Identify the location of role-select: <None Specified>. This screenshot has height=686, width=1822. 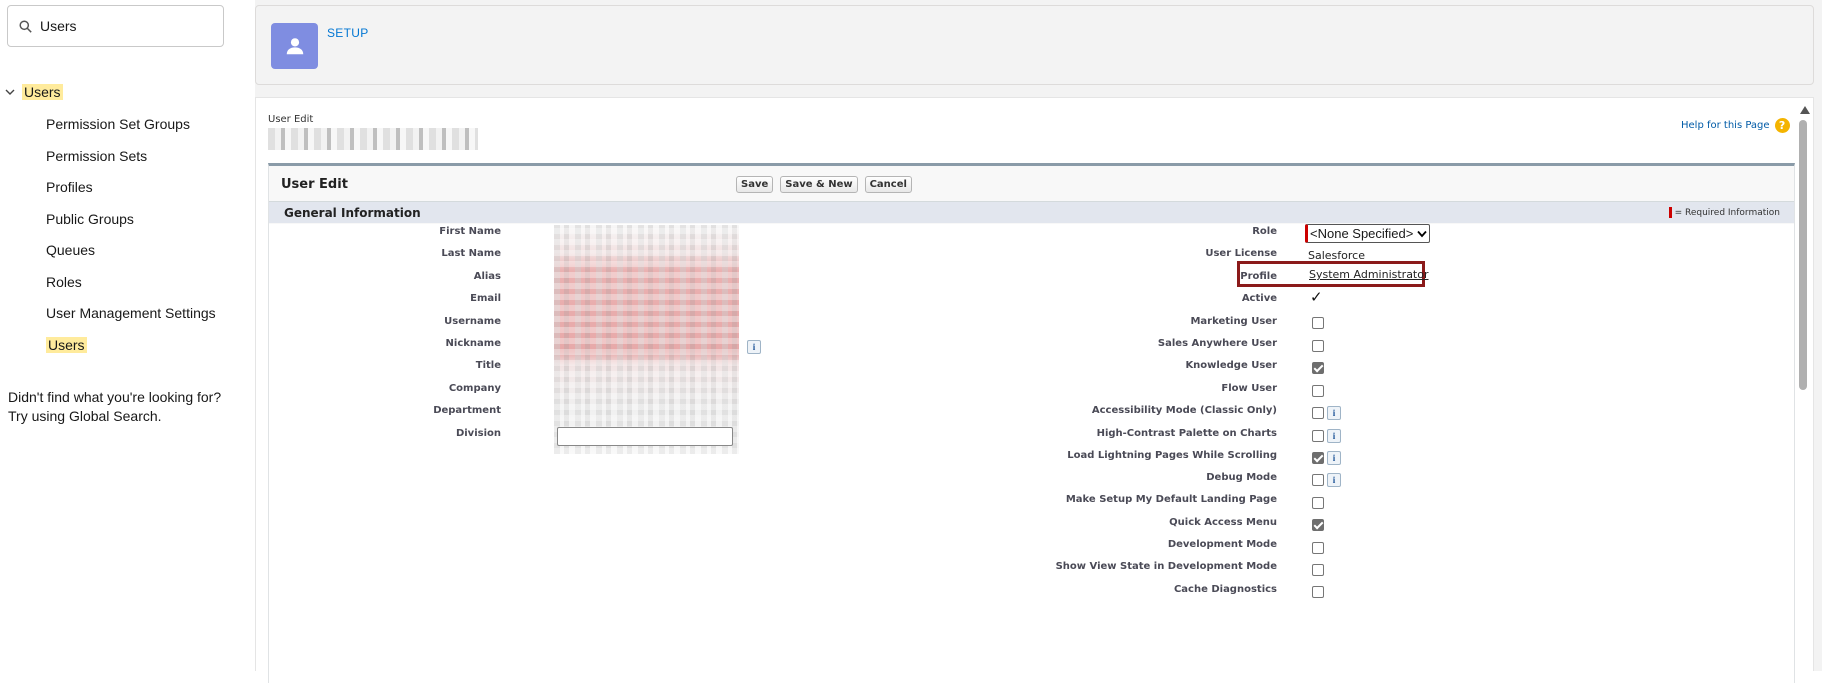
(1368, 233).